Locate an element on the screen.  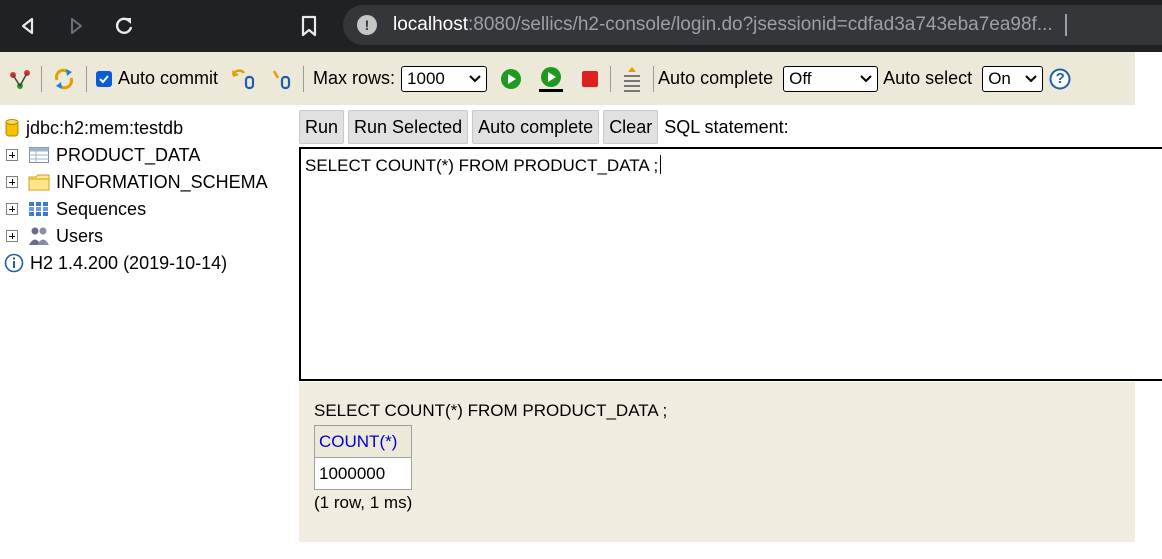
reload-icon is located at coordinates (124, 25).